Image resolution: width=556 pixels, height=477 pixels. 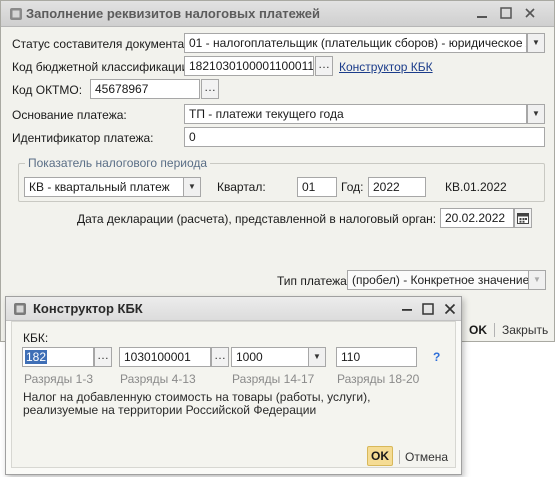 I want to click on kbk-label: Код бюджетной классификации:, so click(x=102, y=67).